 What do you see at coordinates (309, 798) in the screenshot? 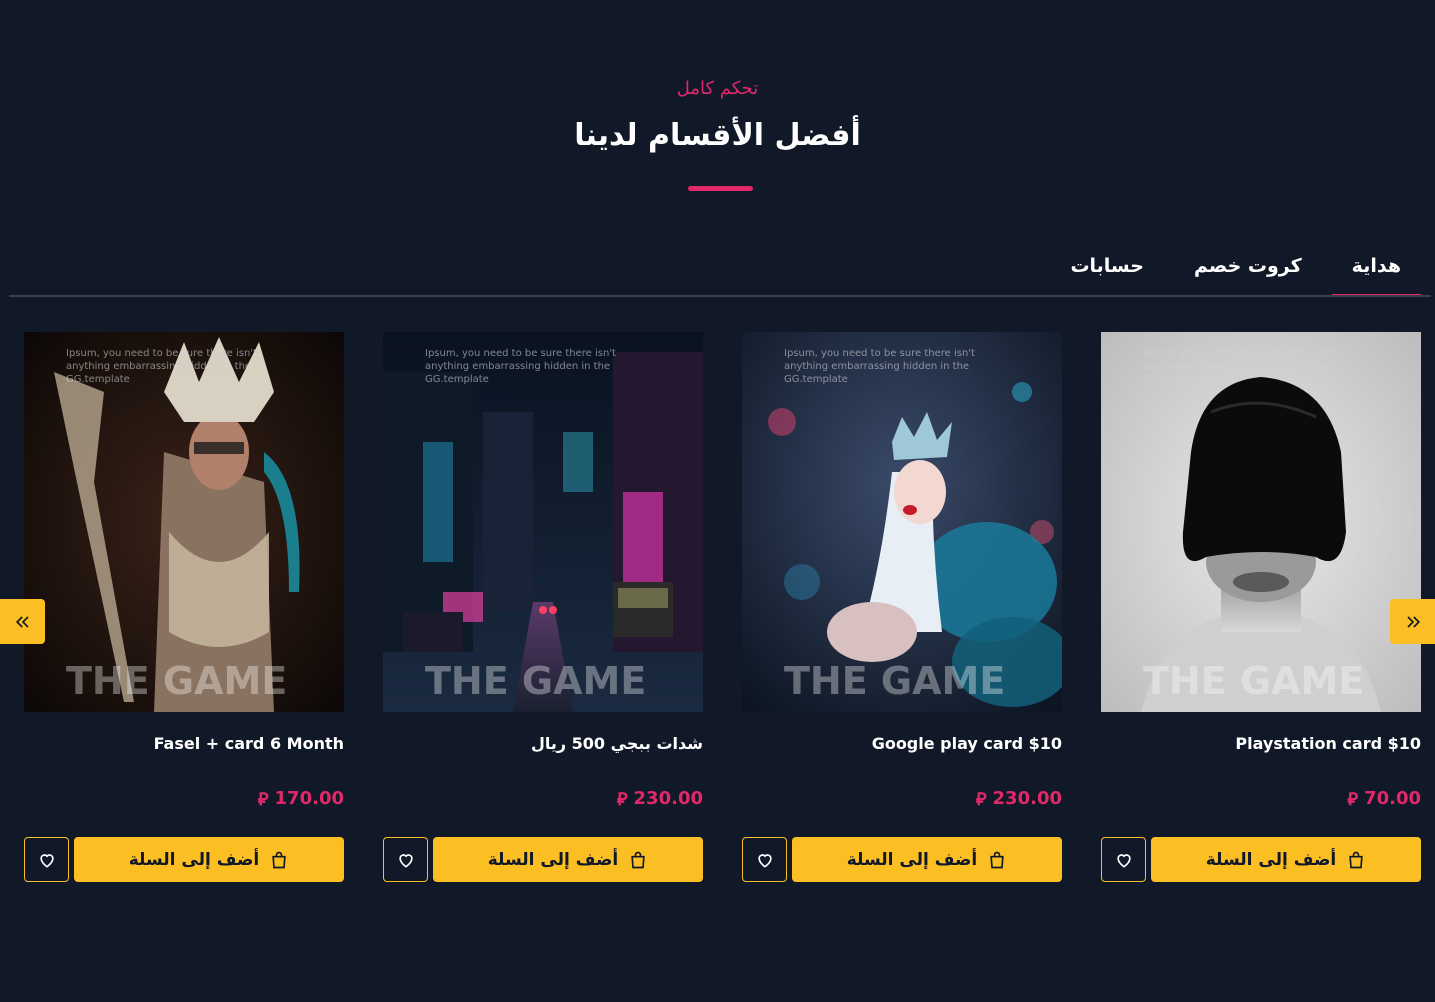
I see `price-value: 170.00` at bounding box center [309, 798].